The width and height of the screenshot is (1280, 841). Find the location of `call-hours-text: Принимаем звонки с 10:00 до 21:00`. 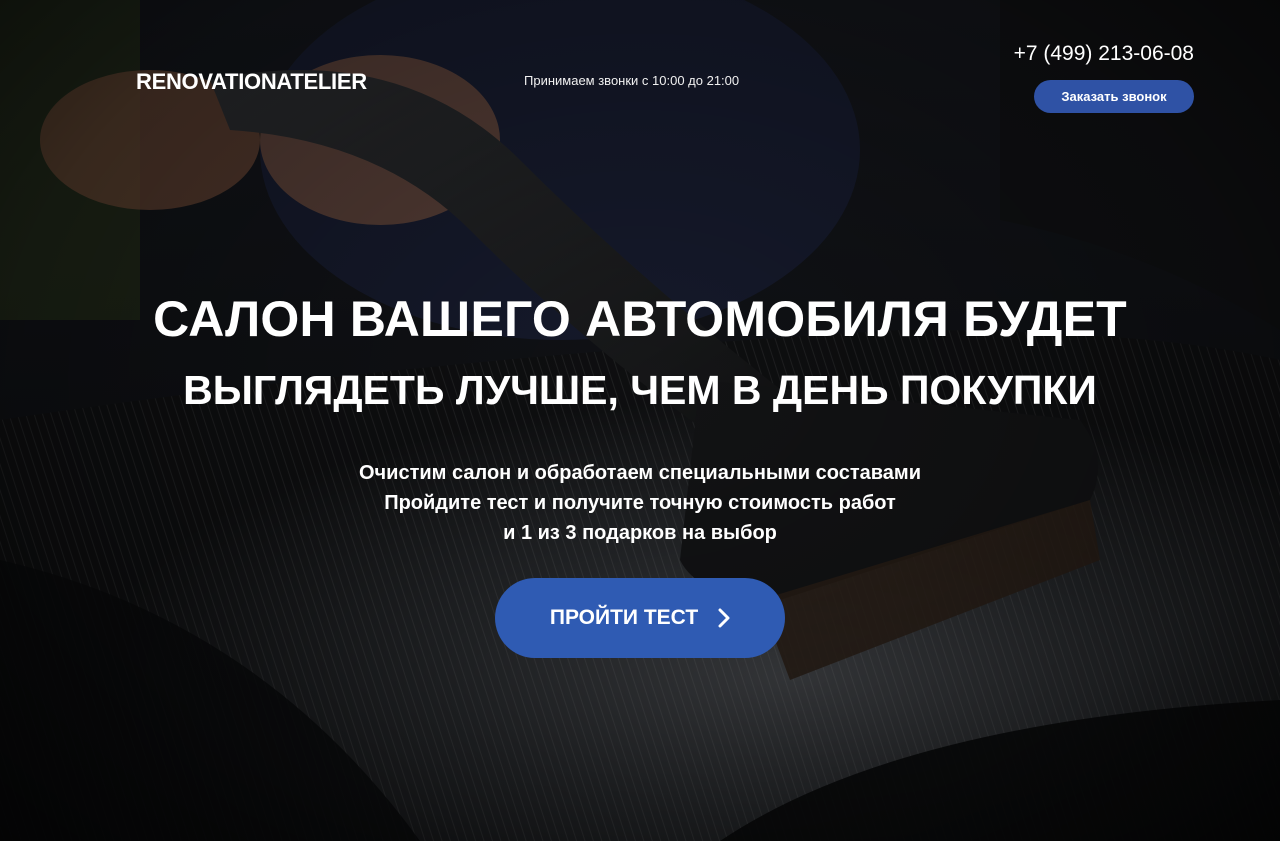

call-hours-text: Принимаем звонки с 10:00 до 21:00 is located at coordinates (632, 80).